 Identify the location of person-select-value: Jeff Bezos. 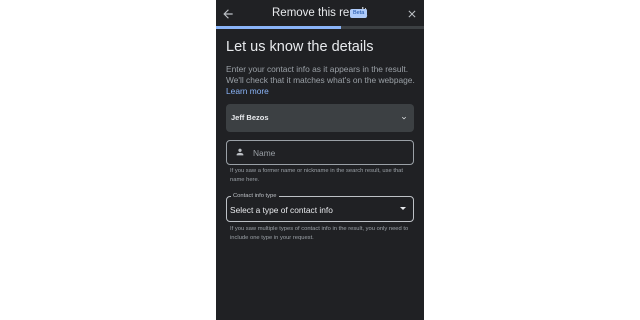
(250, 117).